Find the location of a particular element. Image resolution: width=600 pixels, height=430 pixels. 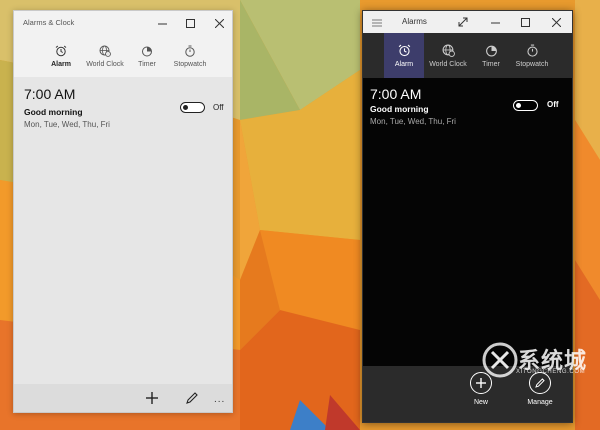

window-title: Alarms & Clock is located at coordinates (49, 22).